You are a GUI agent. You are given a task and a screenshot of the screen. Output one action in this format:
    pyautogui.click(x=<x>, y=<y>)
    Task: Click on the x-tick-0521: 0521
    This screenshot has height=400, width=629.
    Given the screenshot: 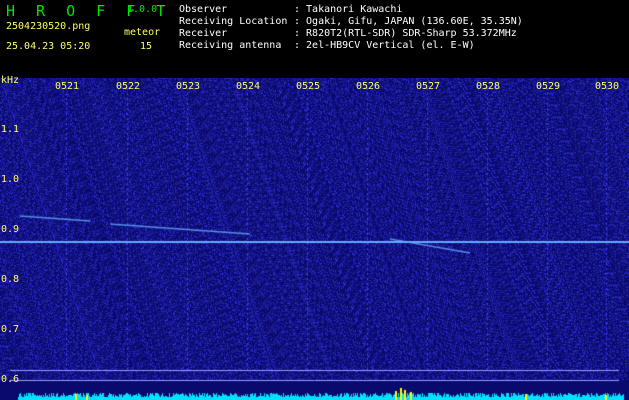 What is the action you would take?
    pyautogui.click(x=67, y=86)
    